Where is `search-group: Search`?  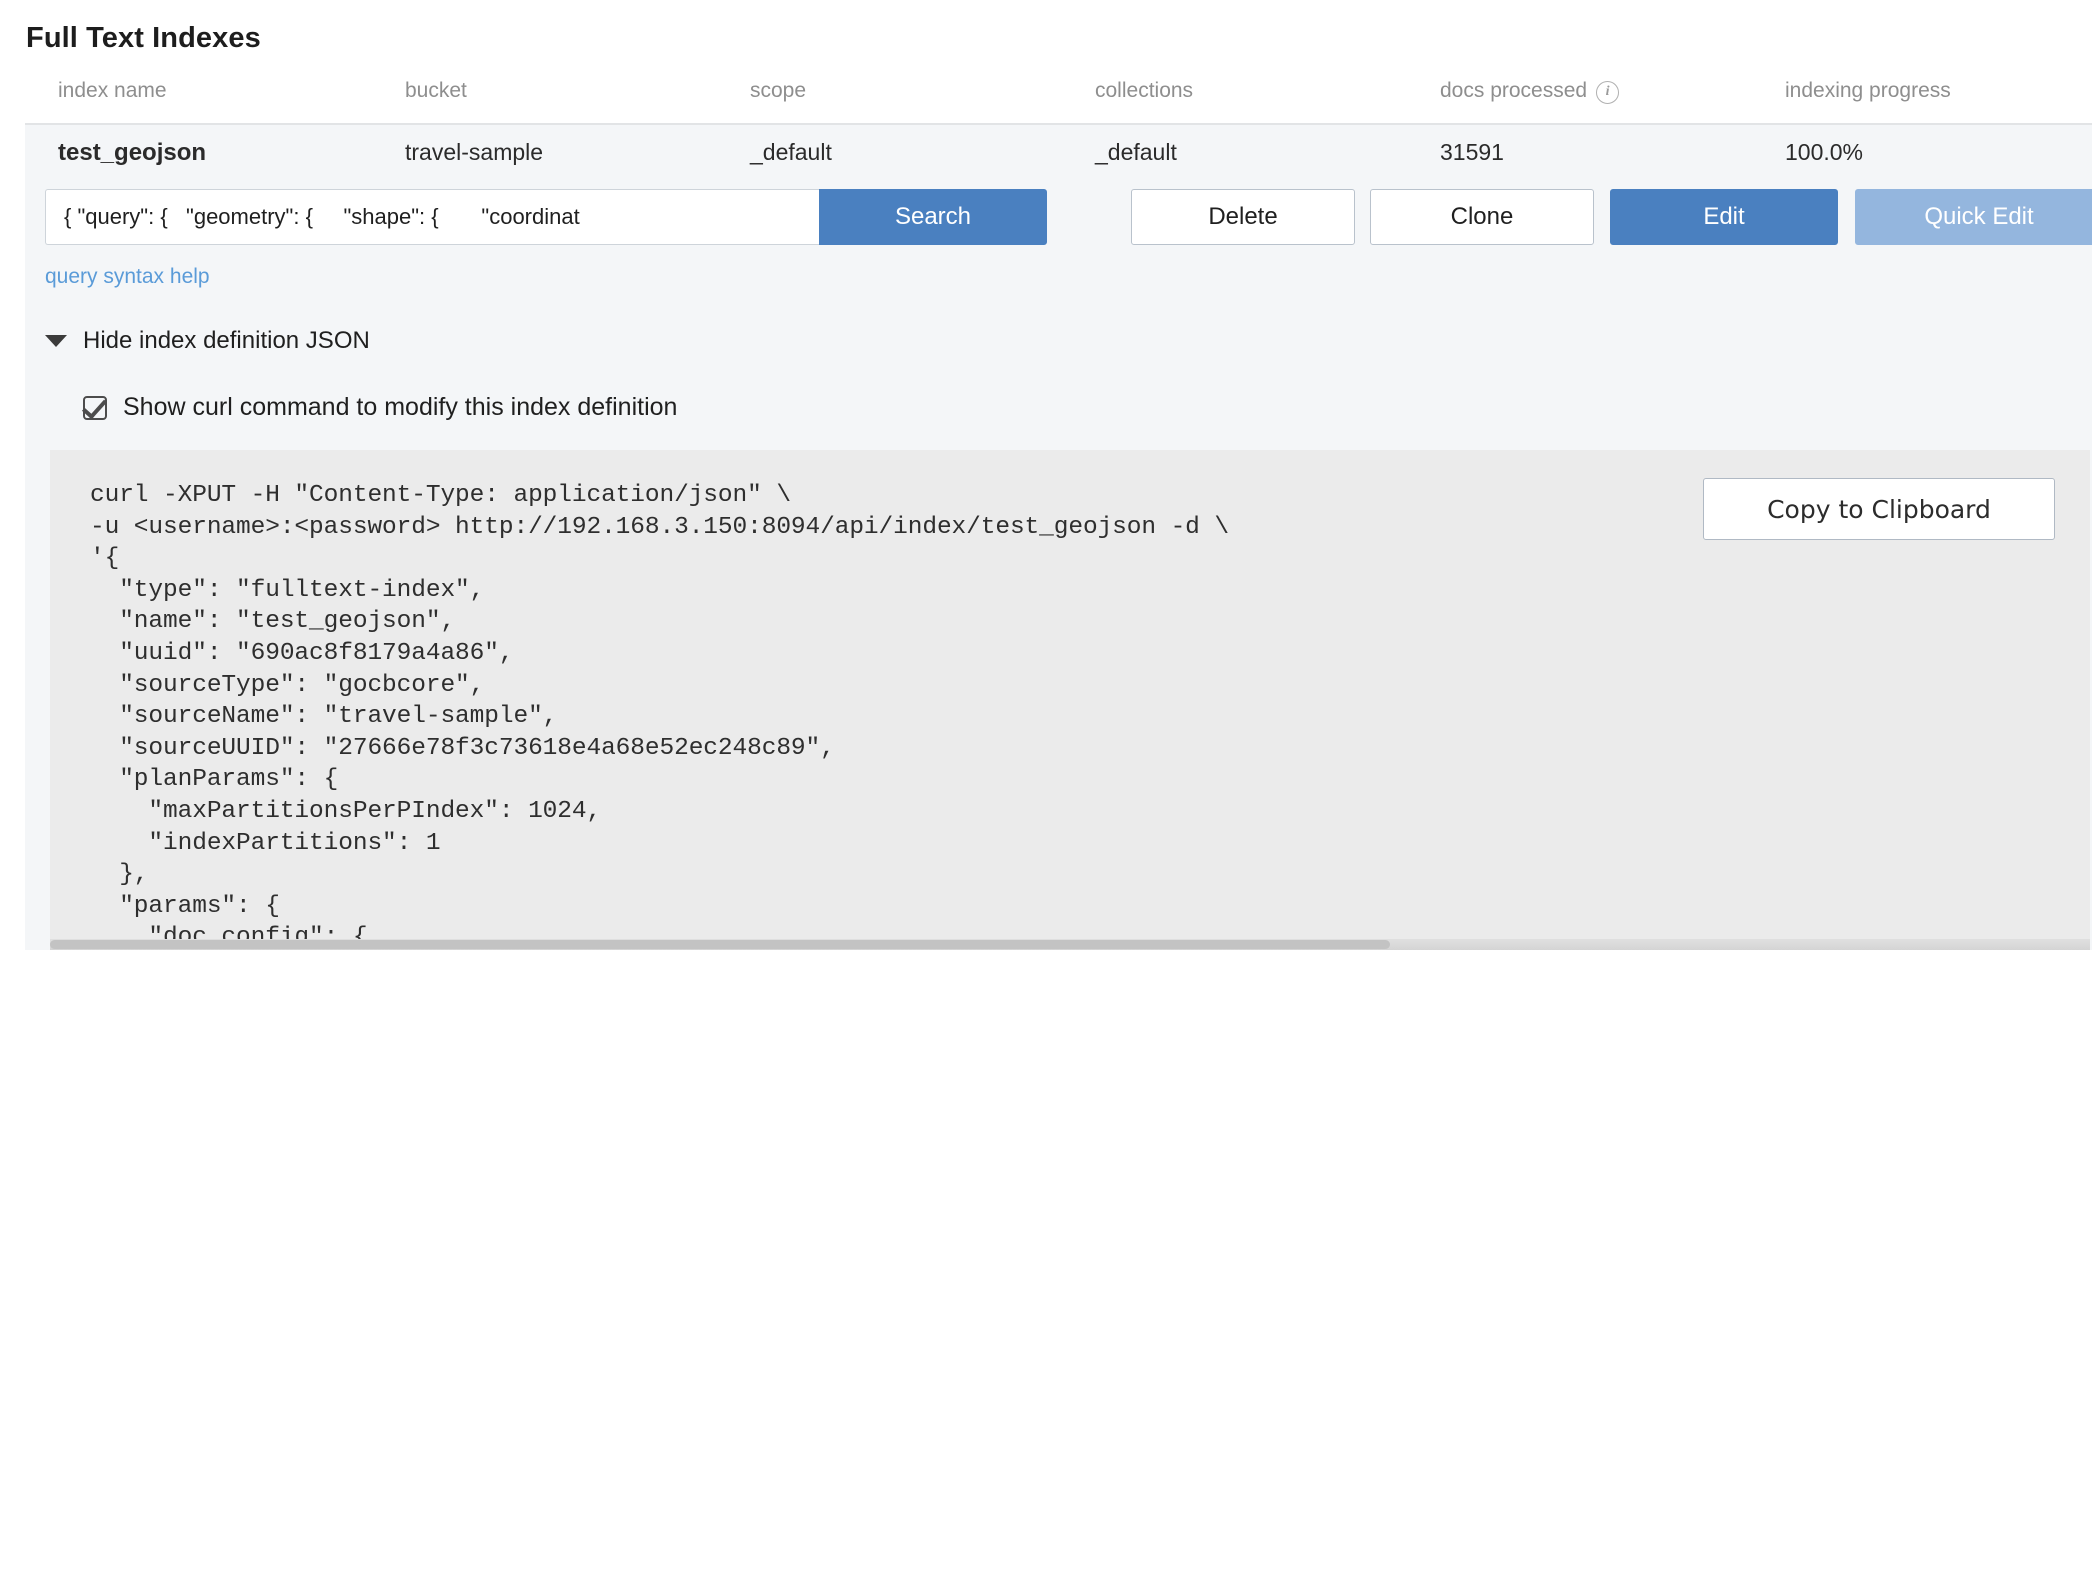 search-group: Search is located at coordinates (546, 217).